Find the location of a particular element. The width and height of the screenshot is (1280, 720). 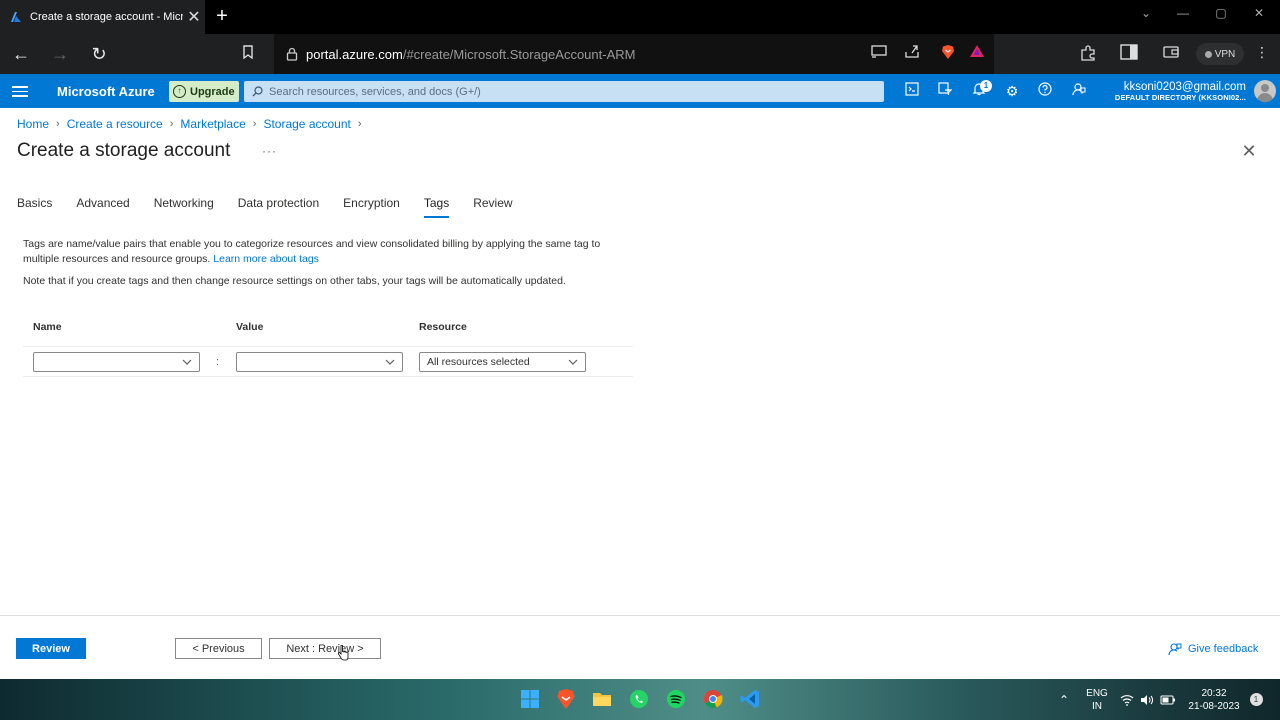

directory-filter-icon is located at coordinates (945, 91).